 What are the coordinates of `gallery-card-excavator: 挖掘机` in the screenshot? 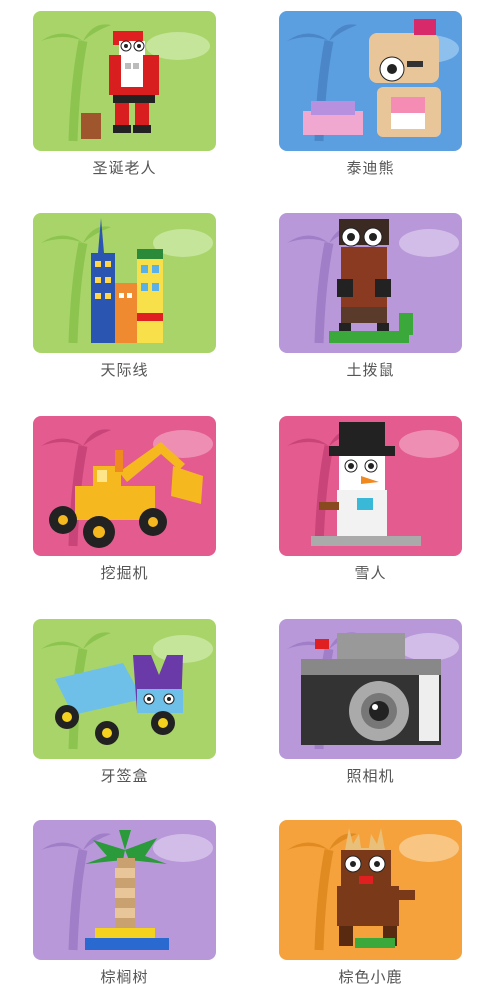 It's located at (124, 501).